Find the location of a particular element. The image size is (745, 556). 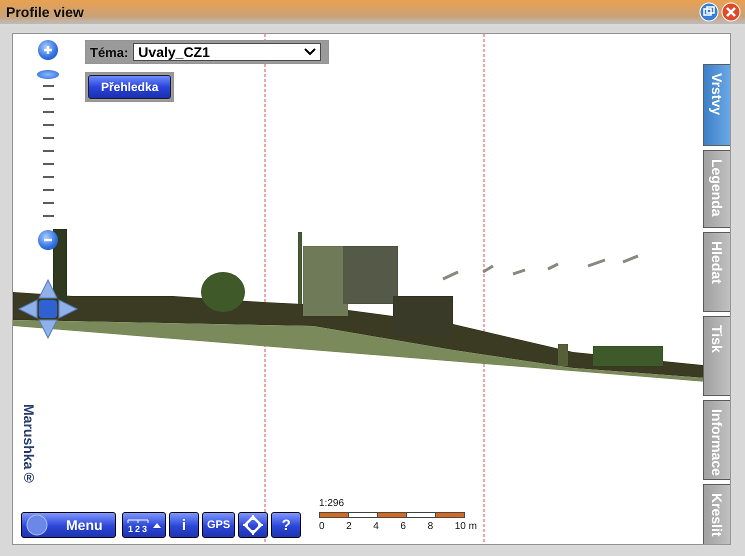

close-icon is located at coordinates (731, 12).